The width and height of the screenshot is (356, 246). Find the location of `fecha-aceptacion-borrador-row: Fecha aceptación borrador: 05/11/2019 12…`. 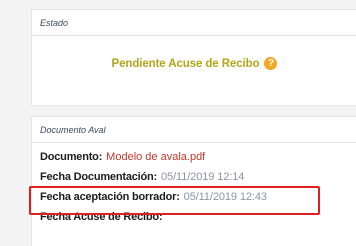

fecha-aceptacion-borrador-row: Fecha aceptación borrador: 05/11/2019 12… is located at coordinates (198, 197).